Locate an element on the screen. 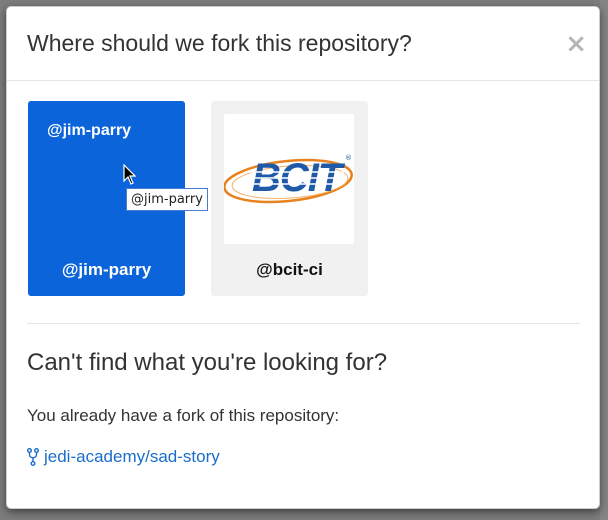 The height and width of the screenshot is (520, 608). owner-tile-bcit-ci: BCIT ® @bcit-ci is located at coordinates (289, 198).